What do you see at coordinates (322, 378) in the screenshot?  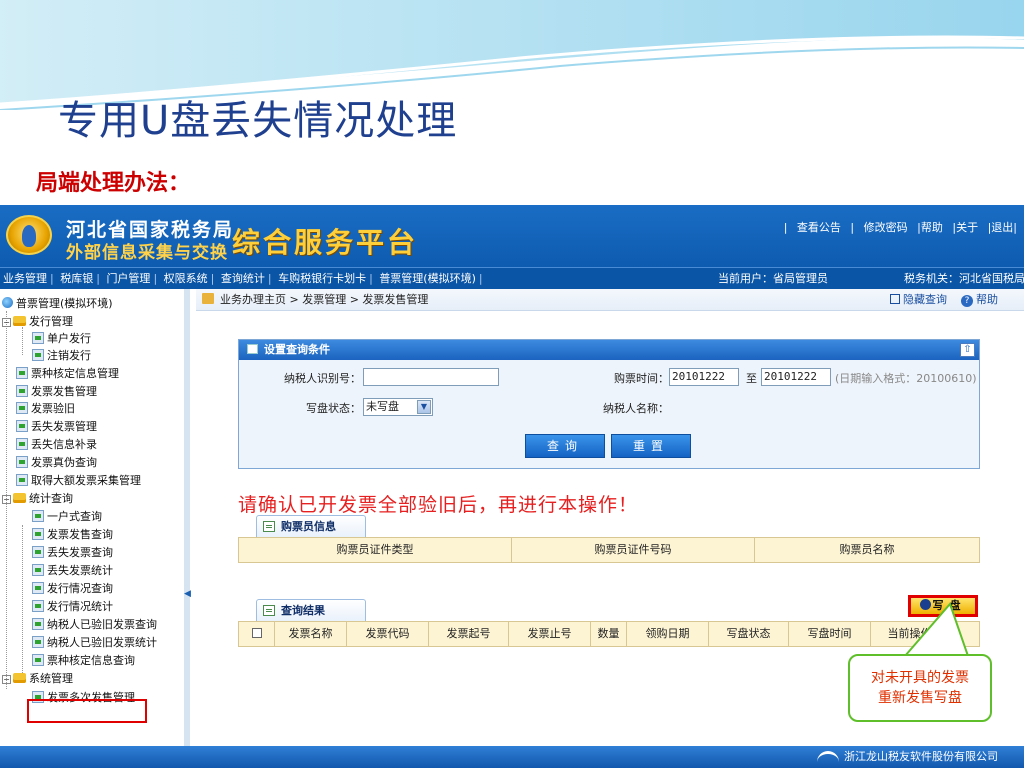 I see `taxpayer-id-label: 纳税人识别号：` at bounding box center [322, 378].